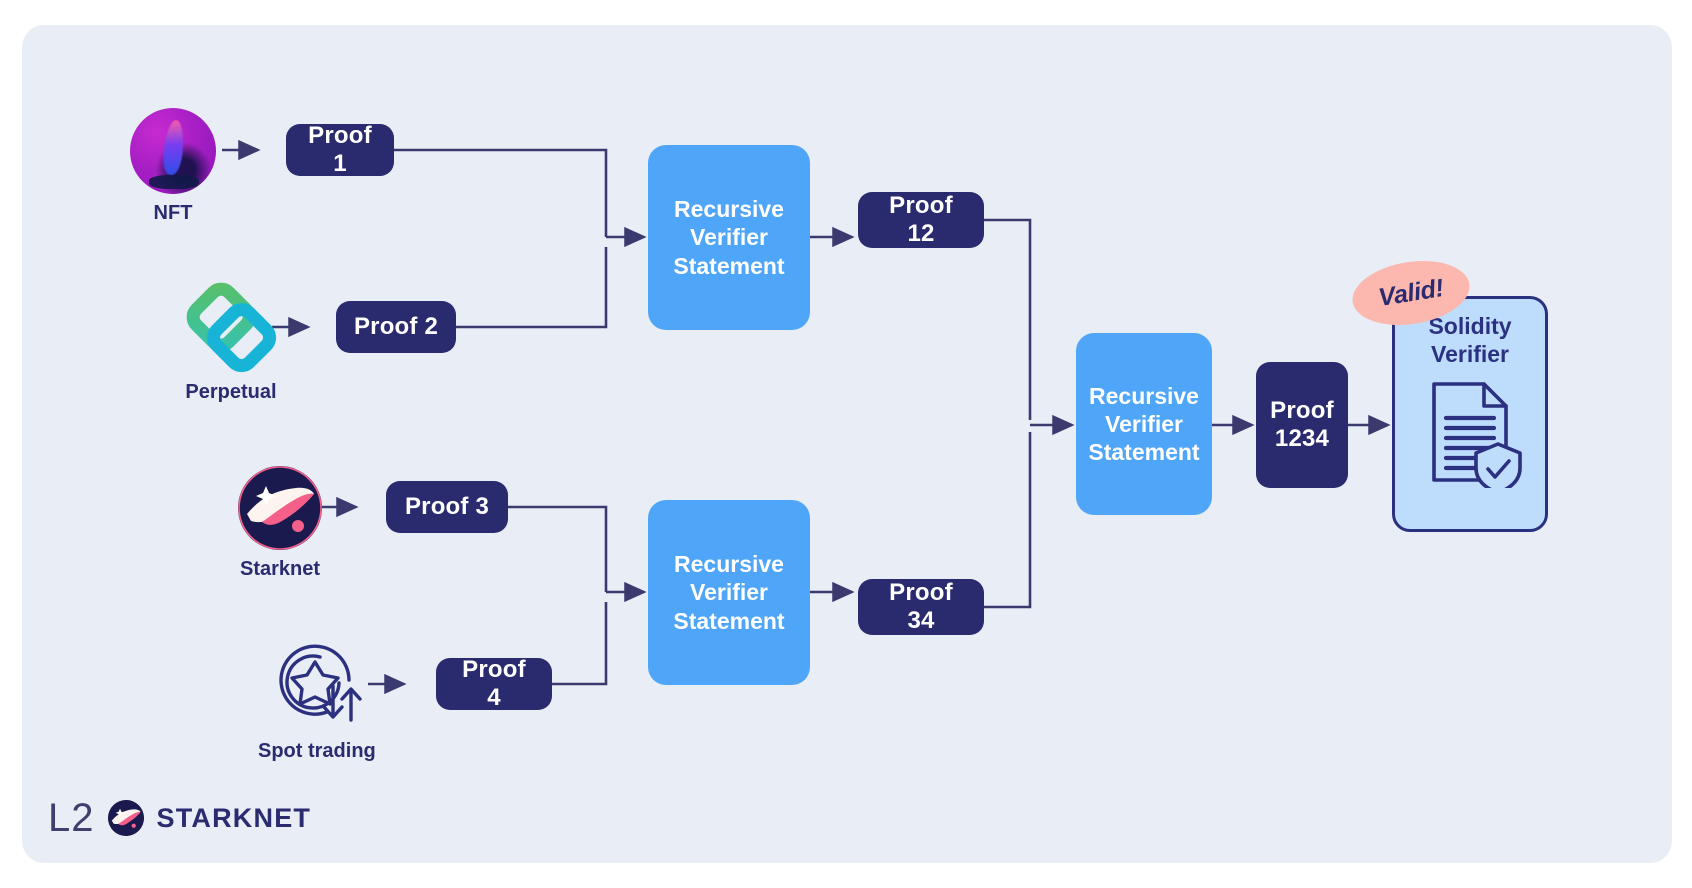  What do you see at coordinates (125, 818) in the screenshot?
I see `starknet-logo-icon` at bounding box center [125, 818].